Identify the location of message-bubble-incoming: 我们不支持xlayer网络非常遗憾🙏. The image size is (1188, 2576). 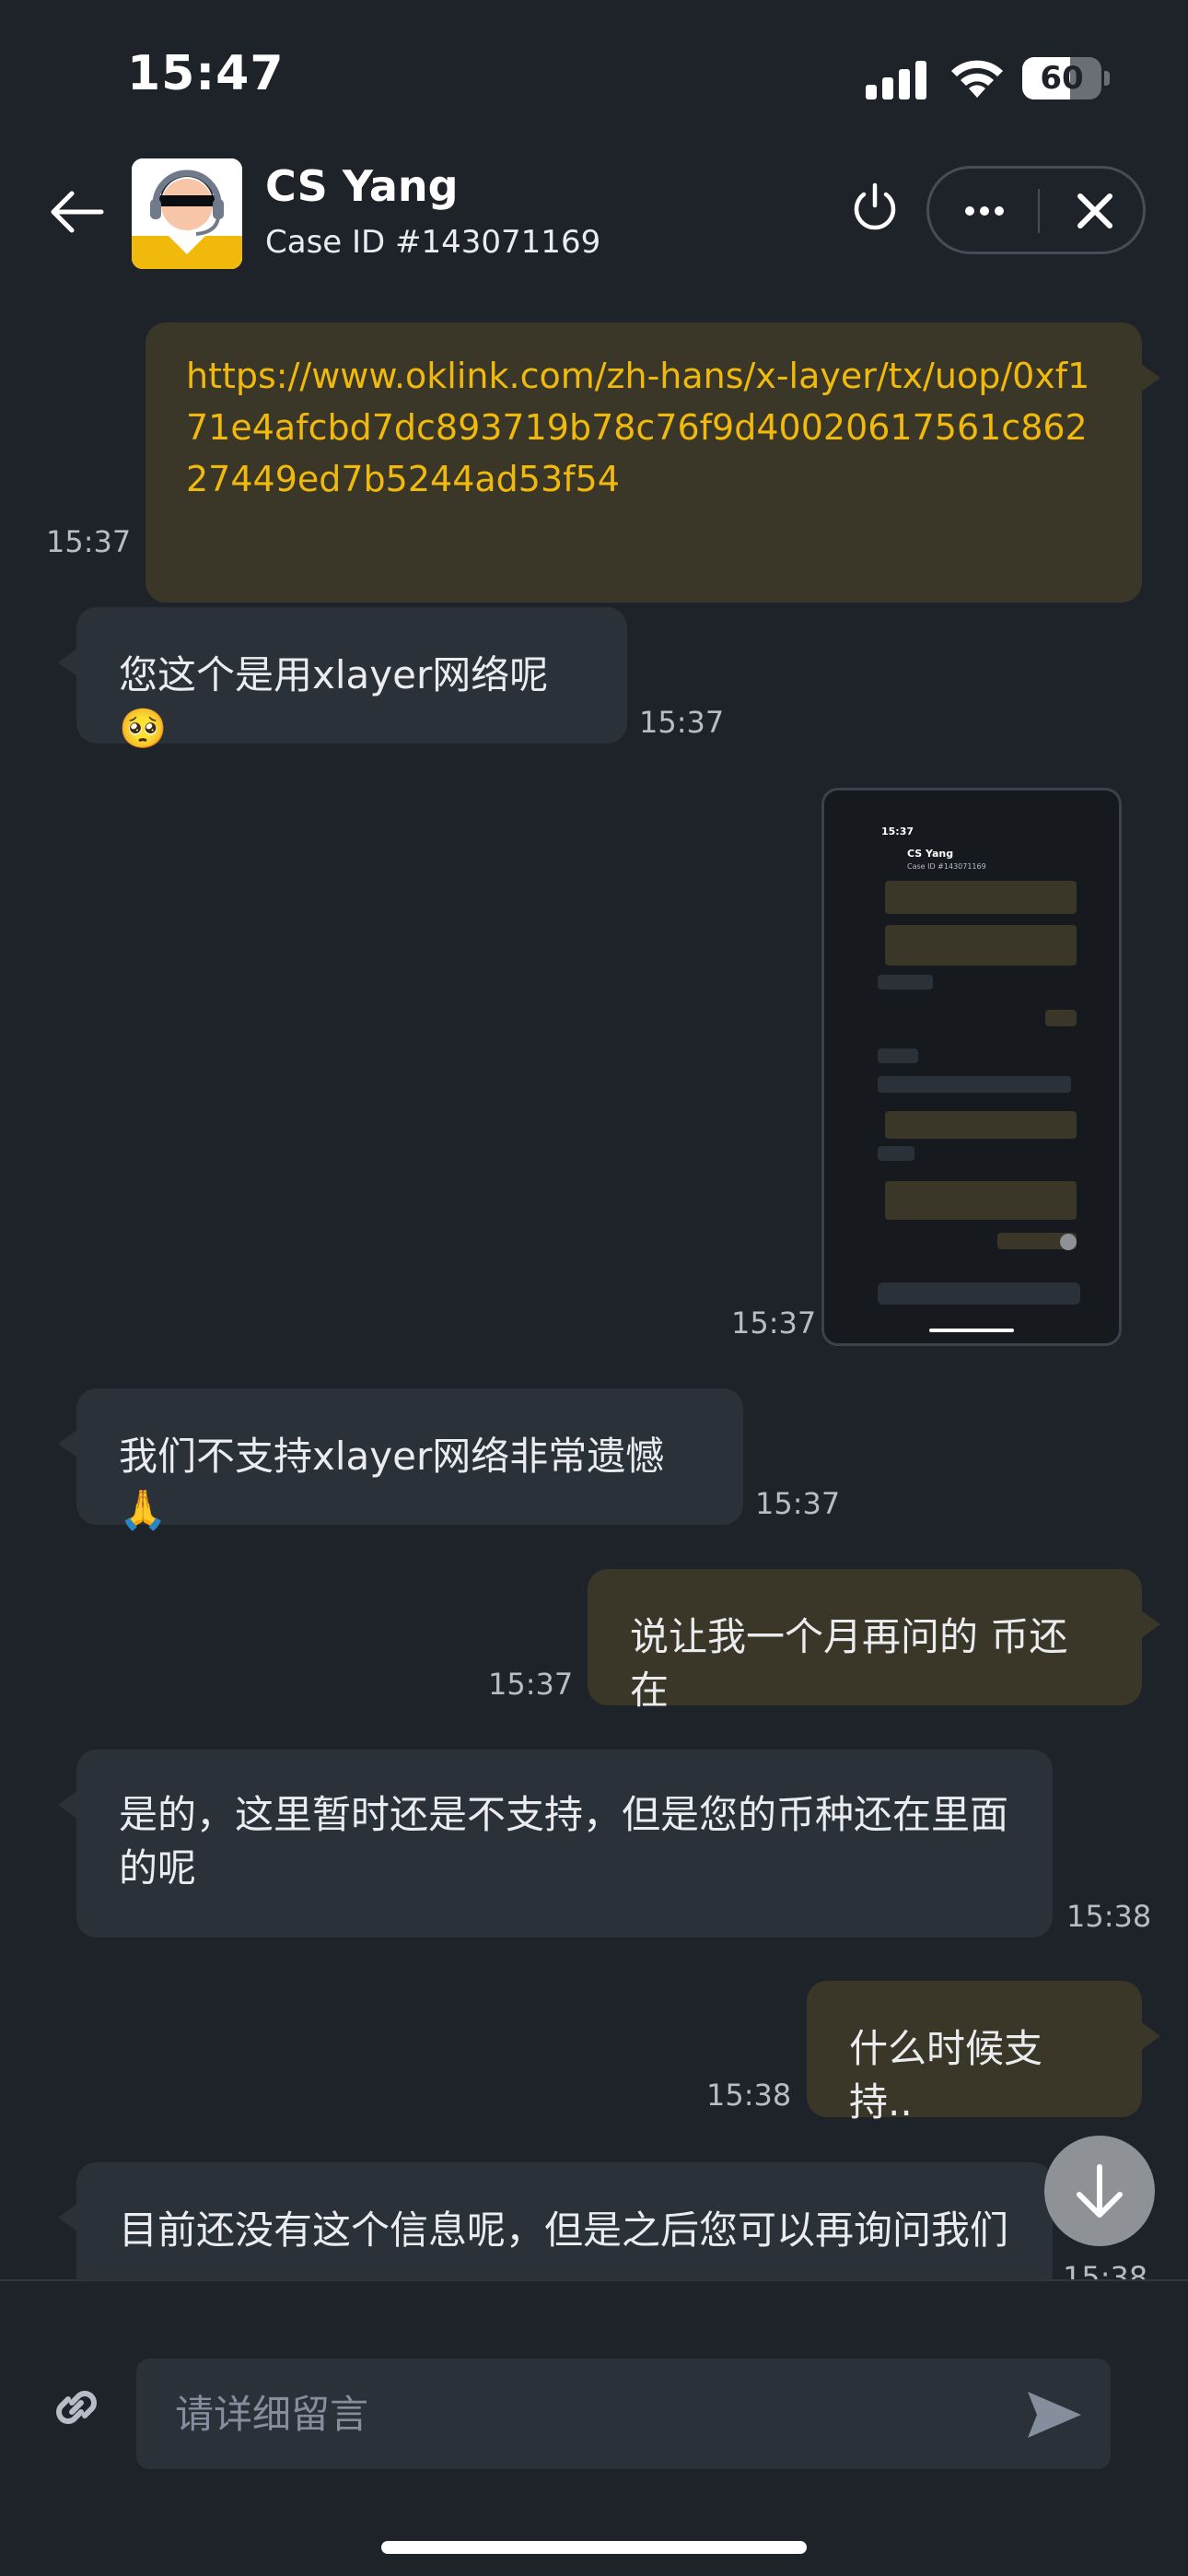
(400, 1460).